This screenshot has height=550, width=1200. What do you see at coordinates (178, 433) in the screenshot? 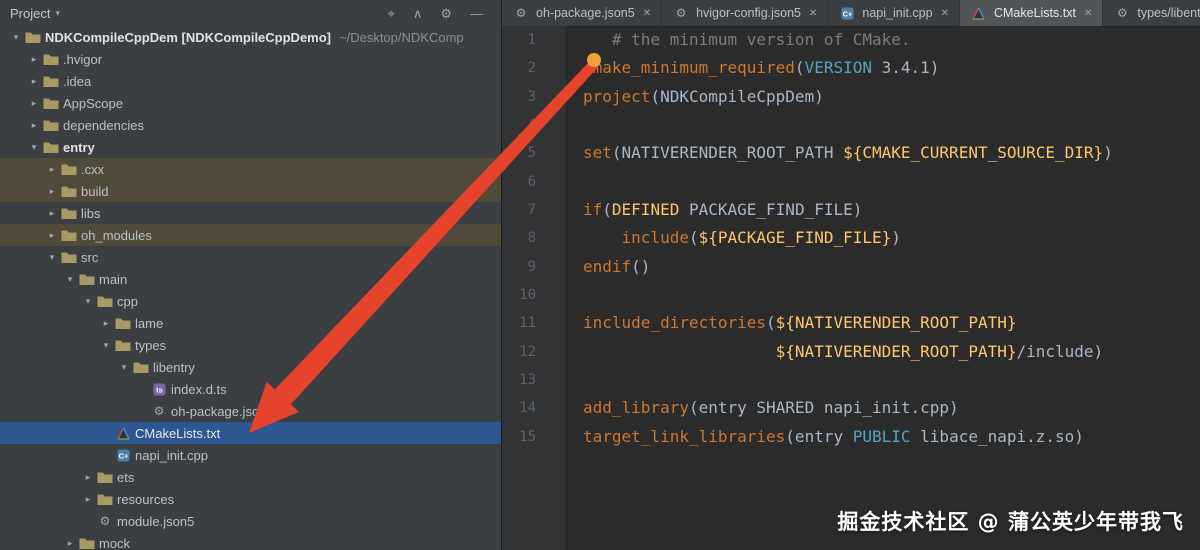
I see `tree-item-label: CMakeLists.txt` at bounding box center [178, 433].